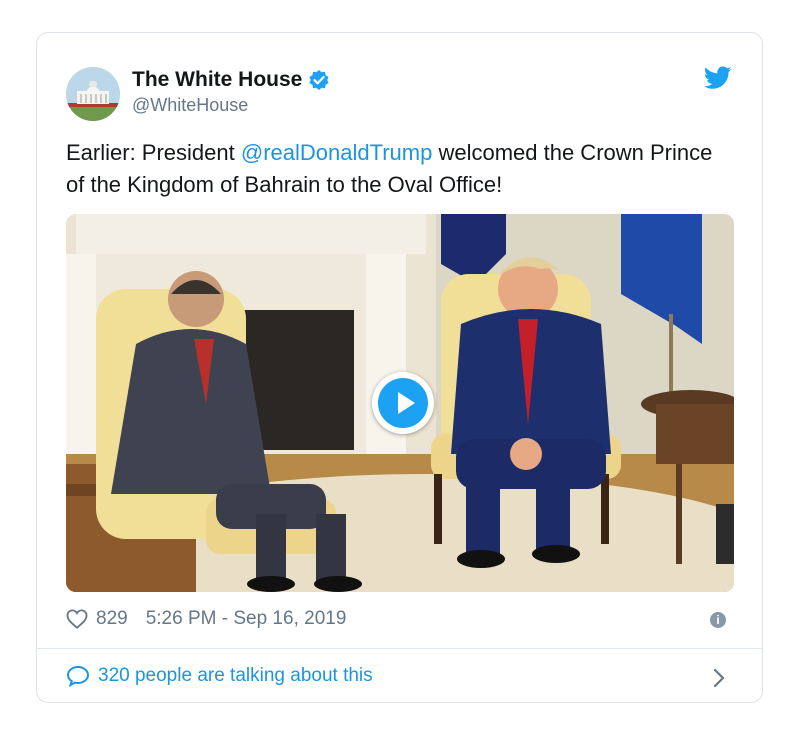 This screenshot has width=799, height=741. I want to click on author-handle: @WhiteHouse, so click(190, 105).